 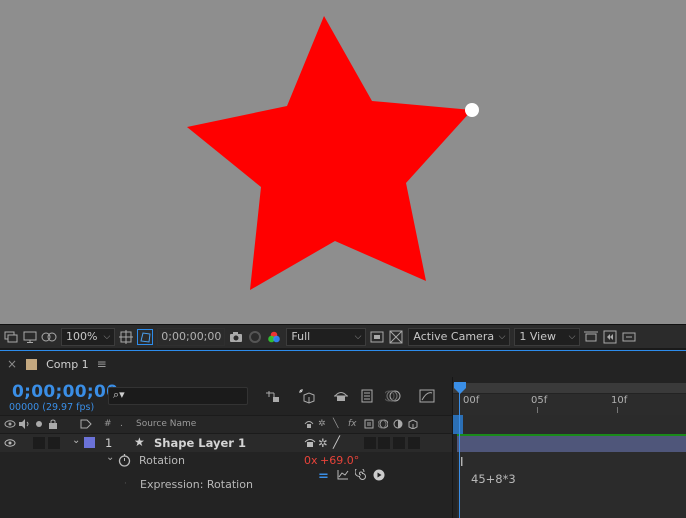 I want to click on layer-name: Shape Layer 1, so click(x=200, y=443).